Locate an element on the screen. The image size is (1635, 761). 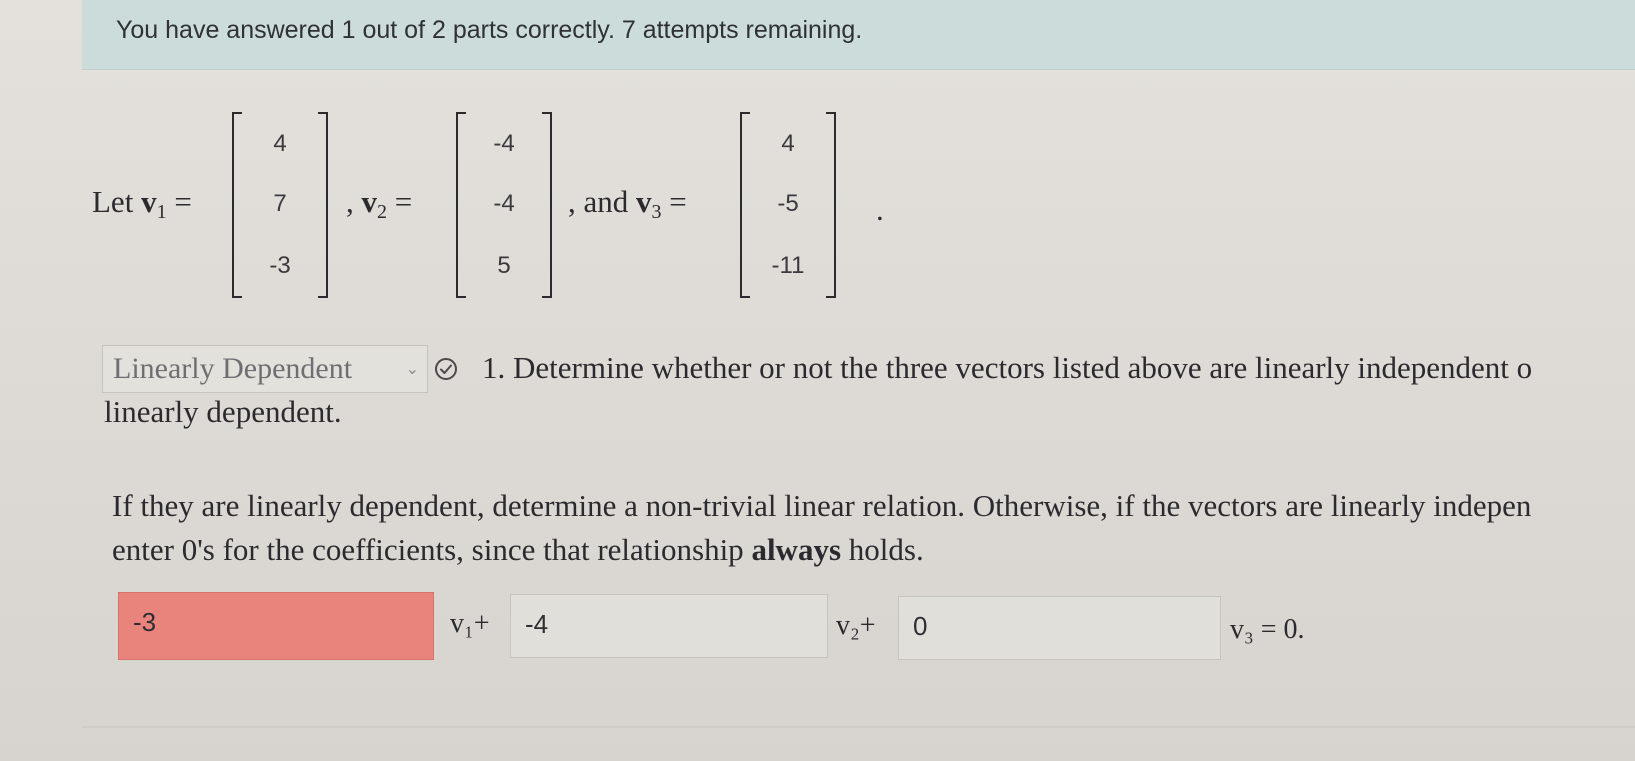
v3-equals: = is located at coordinates (678, 201).